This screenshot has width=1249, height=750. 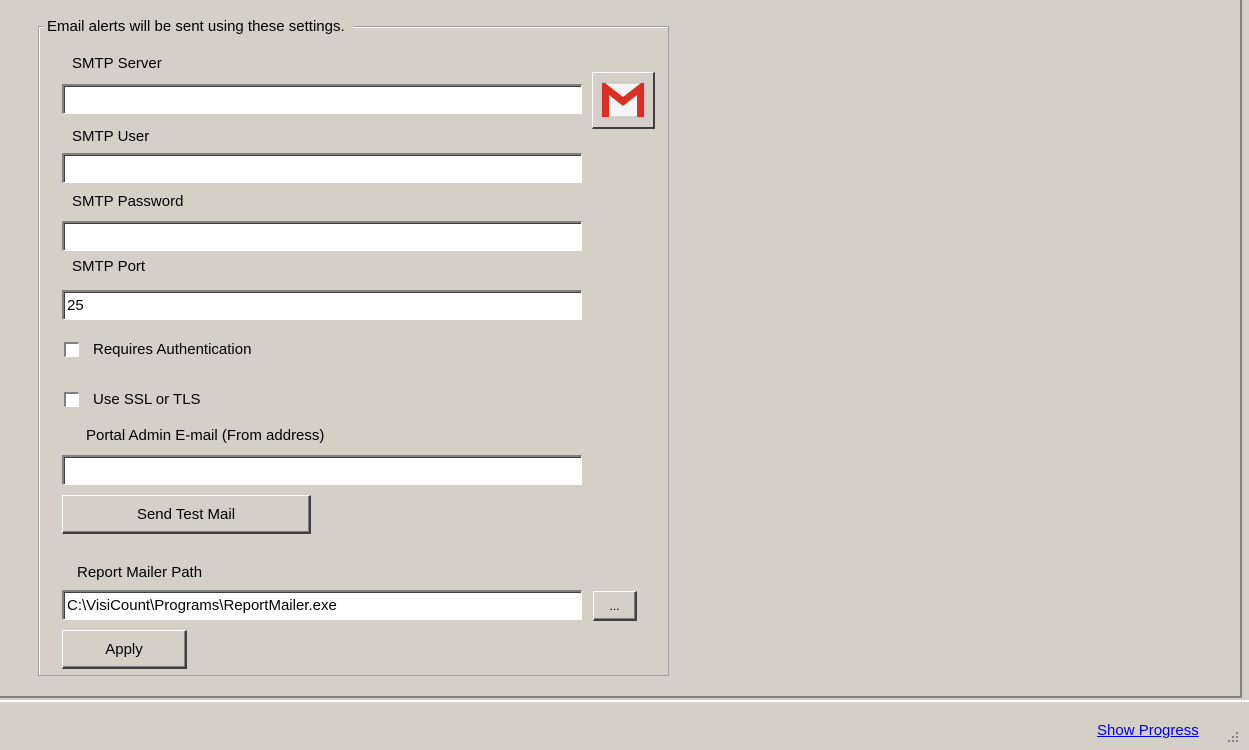 I want to click on smtp-server-input, so click(x=322, y=99).